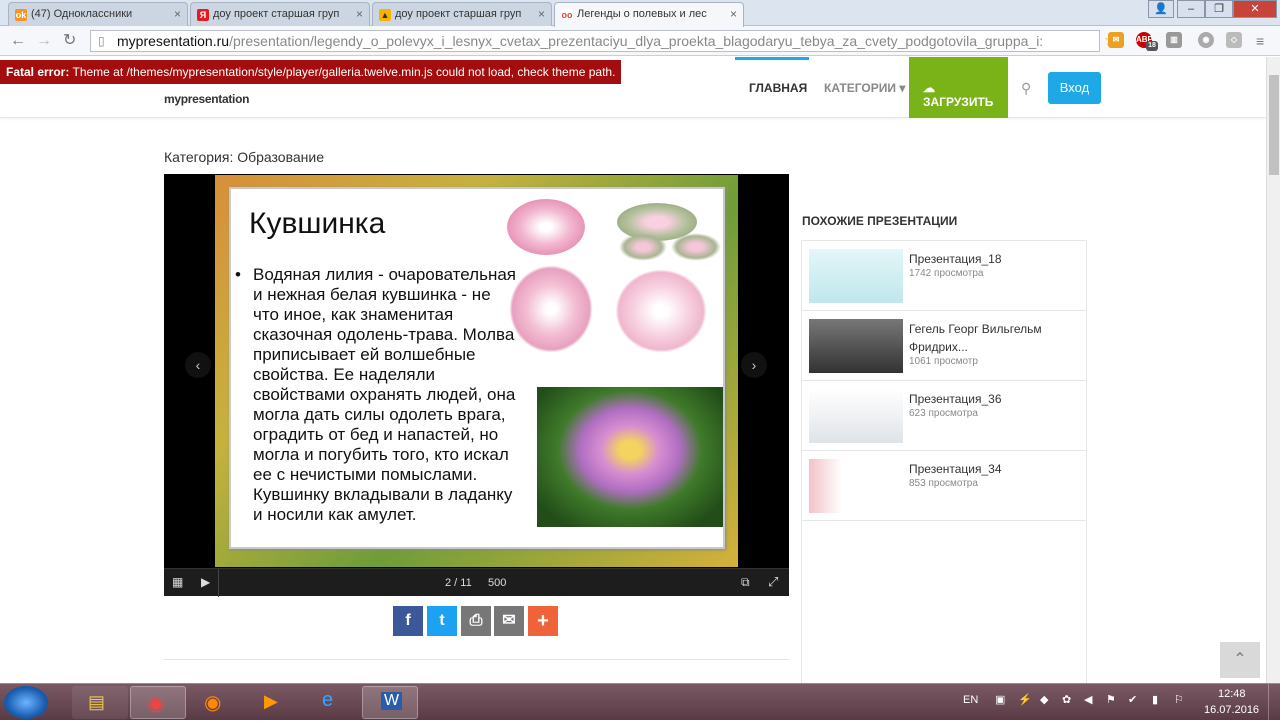 This screenshot has width=1280, height=721. I want to click on clock-date: 16.07.2016, so click(1231, 710).